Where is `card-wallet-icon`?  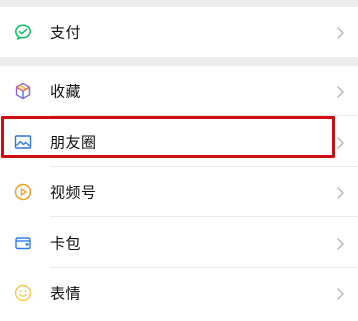
card-wallet-icon is located at coordinates (23, 243).